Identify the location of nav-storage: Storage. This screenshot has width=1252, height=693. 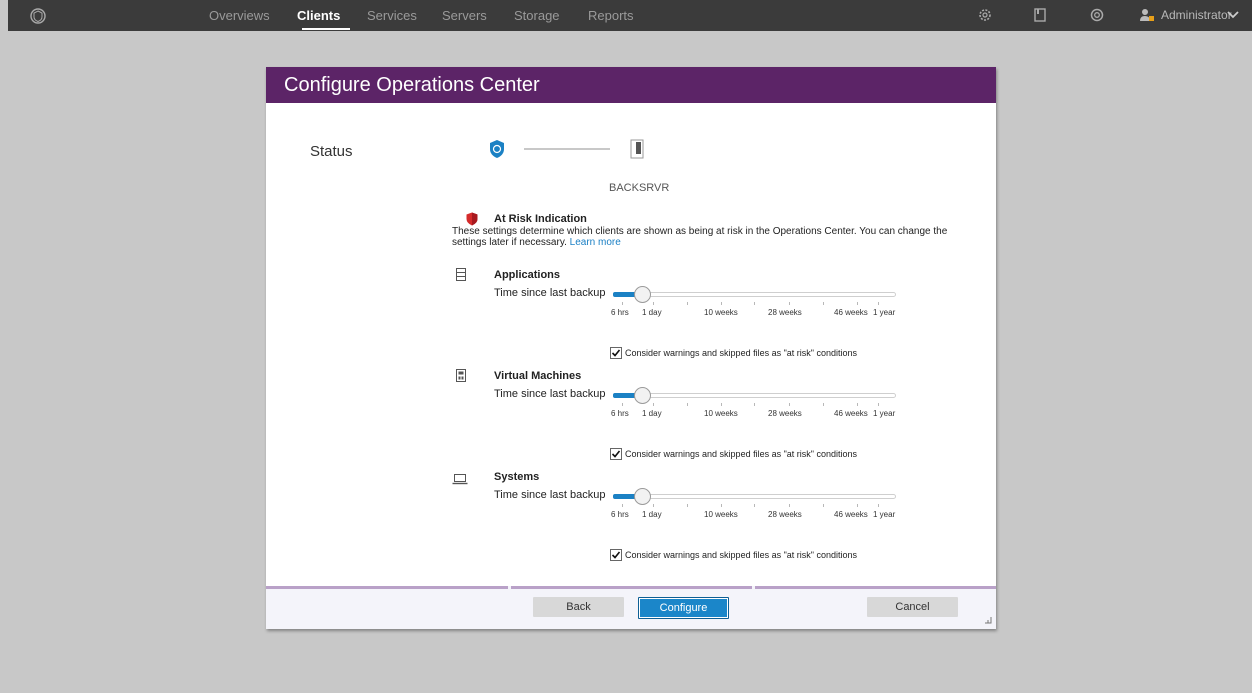
(537, 15).